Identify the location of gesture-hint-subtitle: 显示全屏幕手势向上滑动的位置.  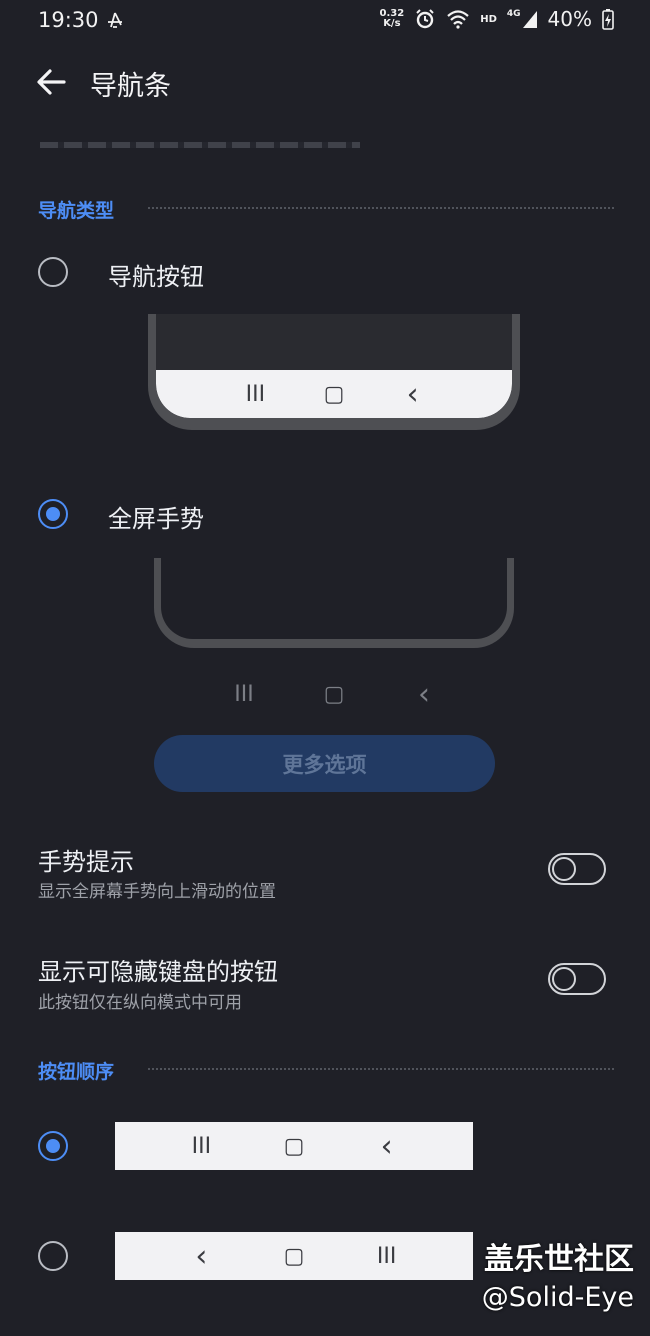
(157, 892).